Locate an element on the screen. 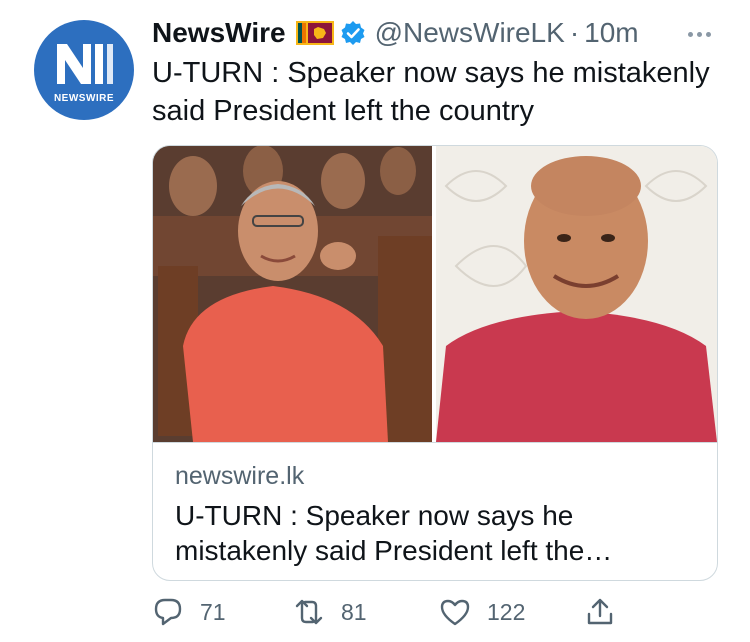 This screenshot has width=750, height=642. verified-badge-icon is located at coordinates (353, 33).